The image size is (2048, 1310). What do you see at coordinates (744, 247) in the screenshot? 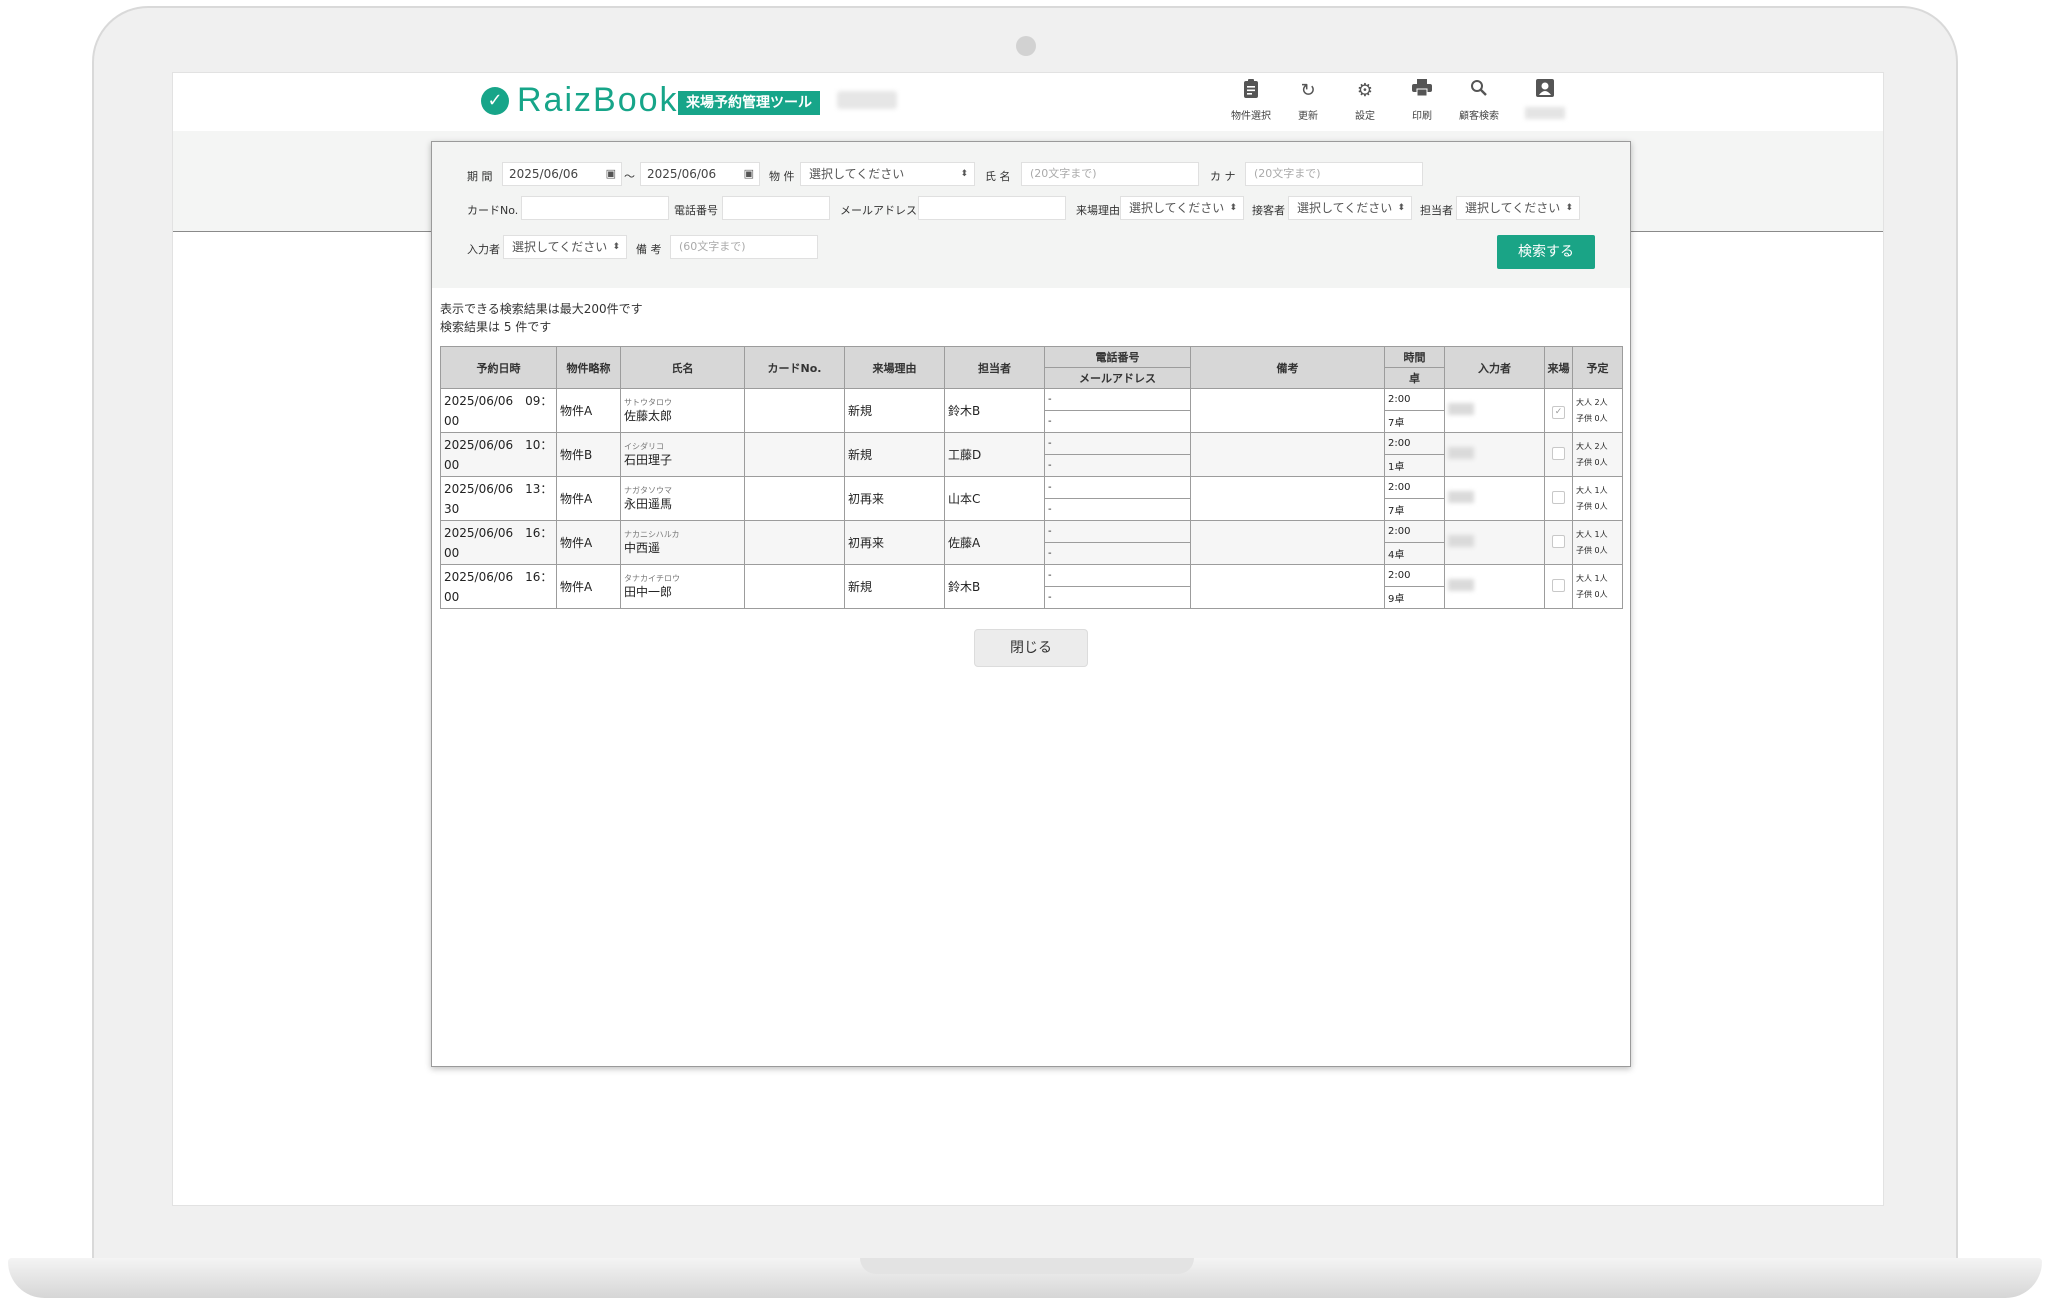
I see `notes-input: (60文字まで)` at bounding box center [744, 247].